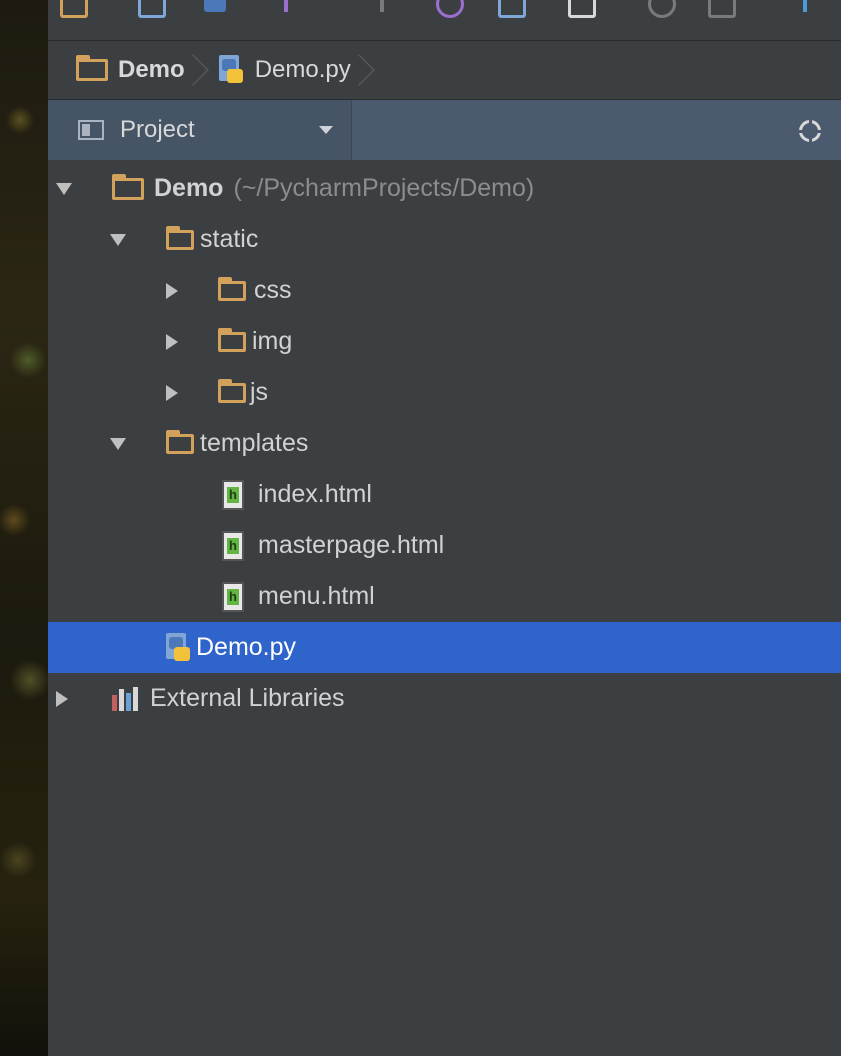 This screenshot has width=841, height=1056. What do you see at coordinates (810, 131) in the screenshot?
I see `crosshair-icon` at bounding box center [810, 131].